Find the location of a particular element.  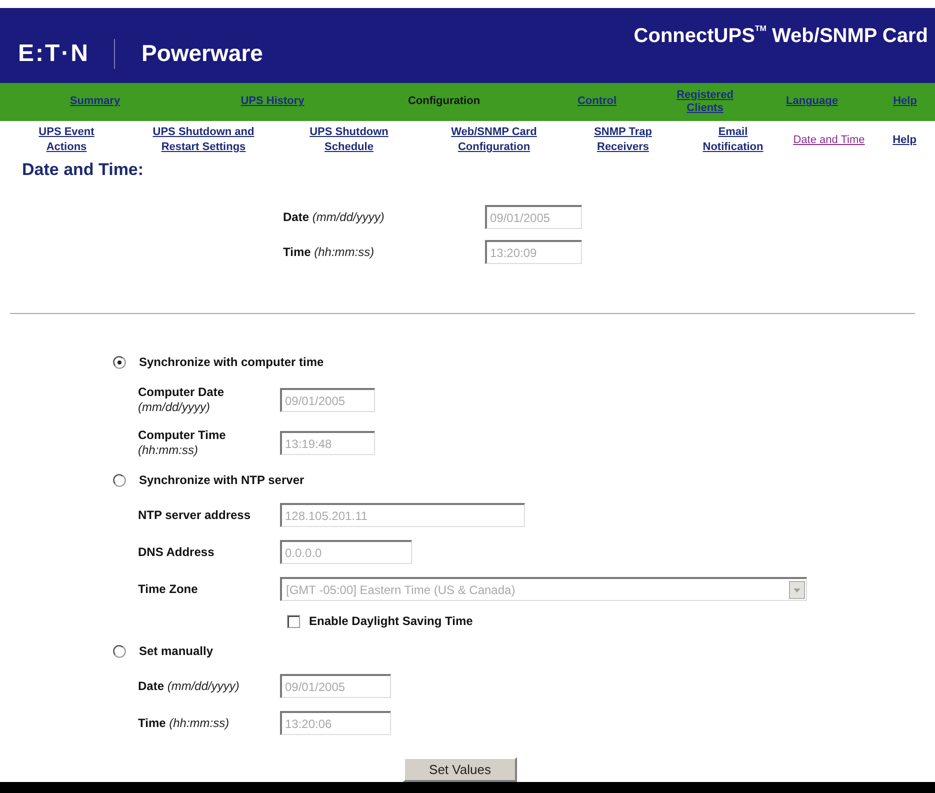

field-label: Computer Date (mm/dd/yyyy) is located at coordinates (182, 400).